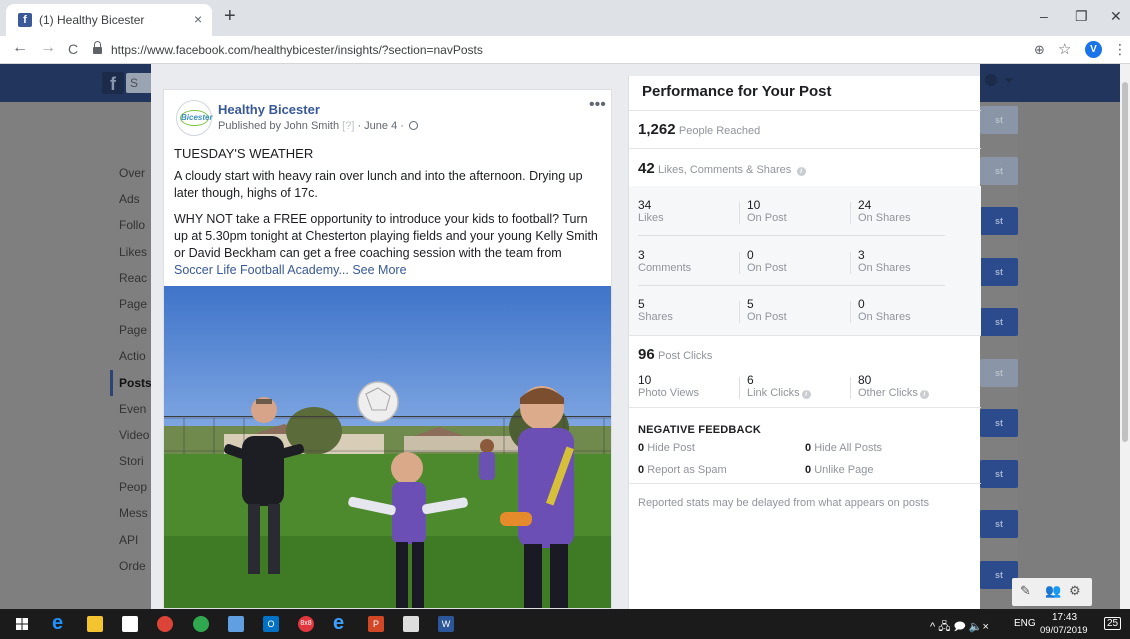  Describe the element at coordinates (651, 218) in the screenshot. I see `engagement-cell-label: Likes` at that location.